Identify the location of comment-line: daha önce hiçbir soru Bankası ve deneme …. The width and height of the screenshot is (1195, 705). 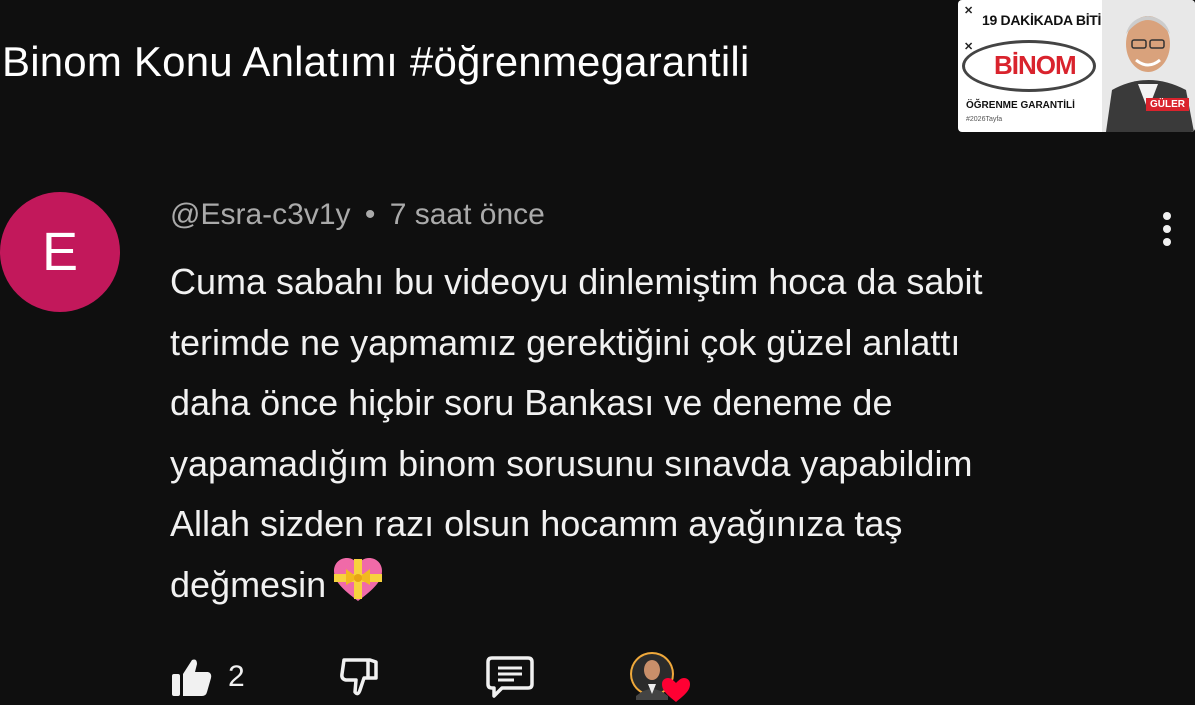
(531, 402).